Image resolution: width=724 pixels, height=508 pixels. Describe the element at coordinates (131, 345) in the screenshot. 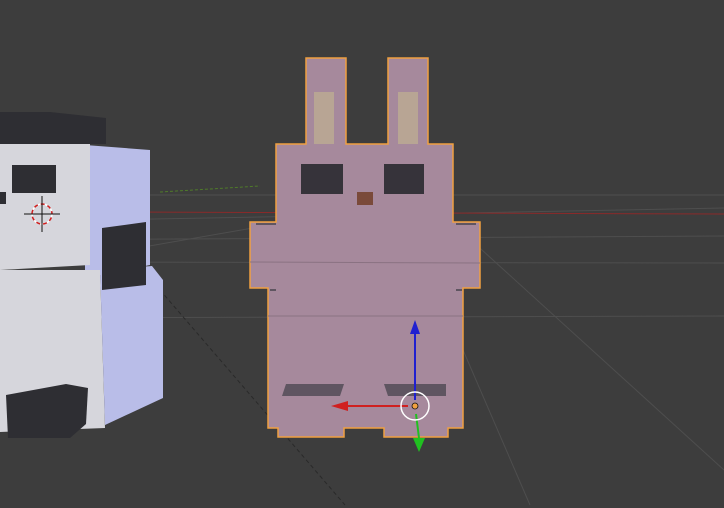

I see `panda-body-side` at that location.